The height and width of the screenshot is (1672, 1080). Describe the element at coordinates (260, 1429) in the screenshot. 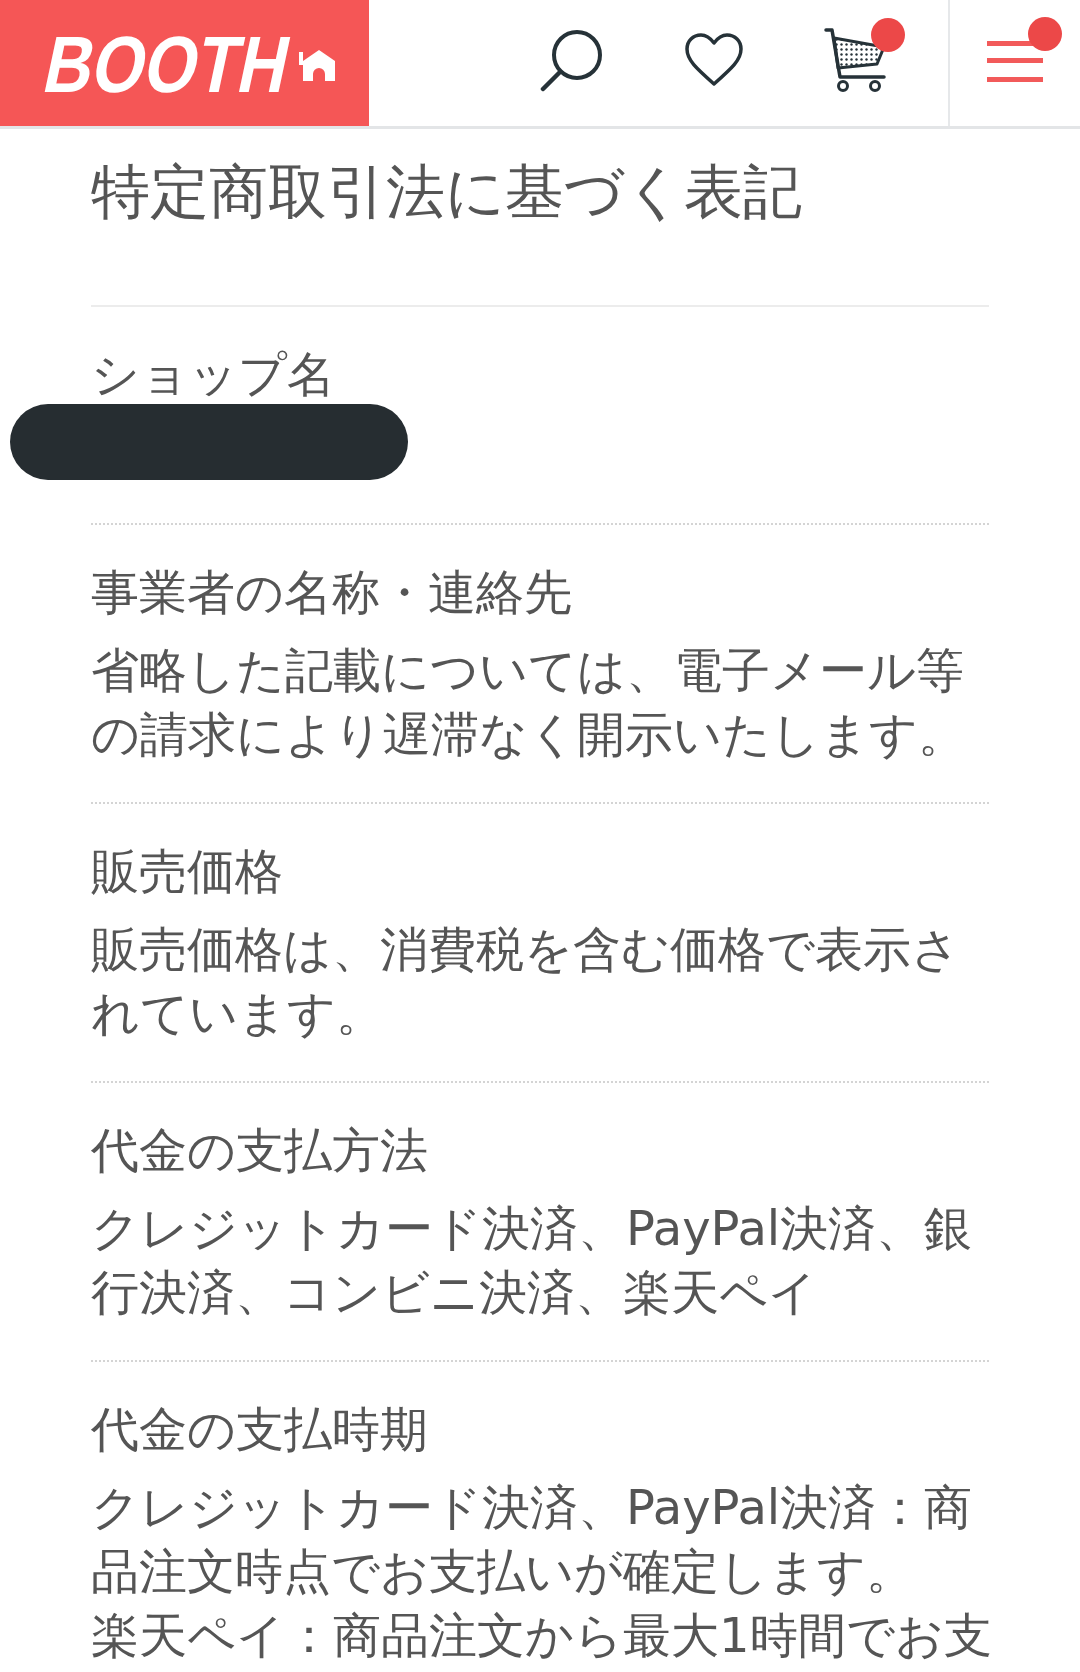

I see `section-label: 代金の支払時期` at that location.